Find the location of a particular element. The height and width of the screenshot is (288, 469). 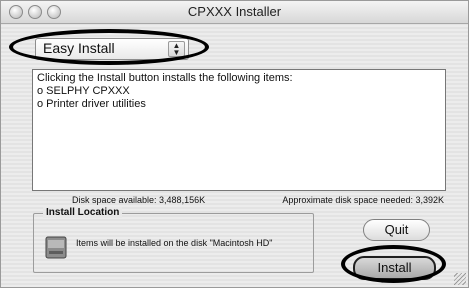

highlight-oval-popup is located at coordinates (109, 47).